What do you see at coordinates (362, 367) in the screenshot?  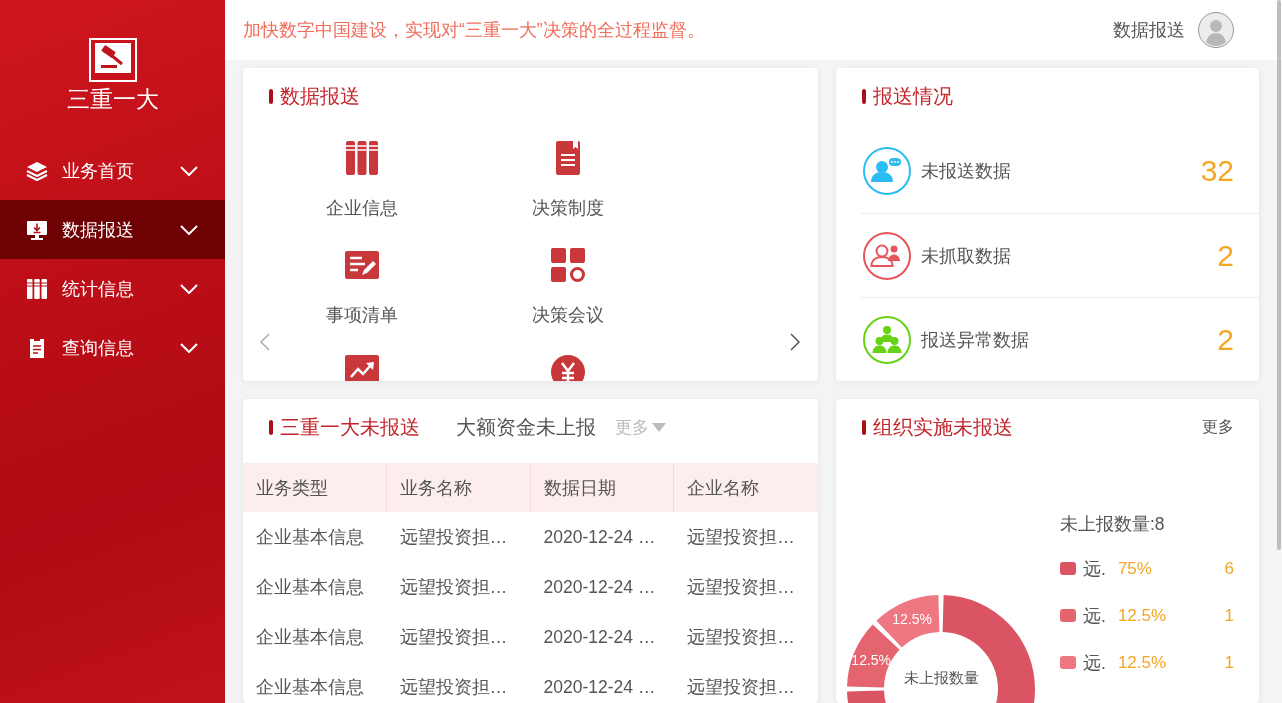 I see `trend-chart-icon` at bounding box center [362, 367].